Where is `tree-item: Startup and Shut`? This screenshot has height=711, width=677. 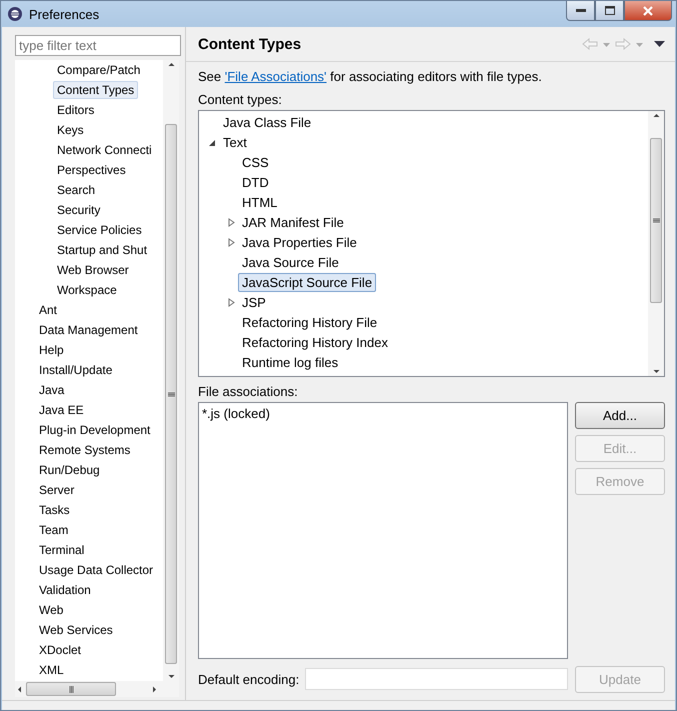 tree-item: Startup and Shut is located at coordinates (102, 250).